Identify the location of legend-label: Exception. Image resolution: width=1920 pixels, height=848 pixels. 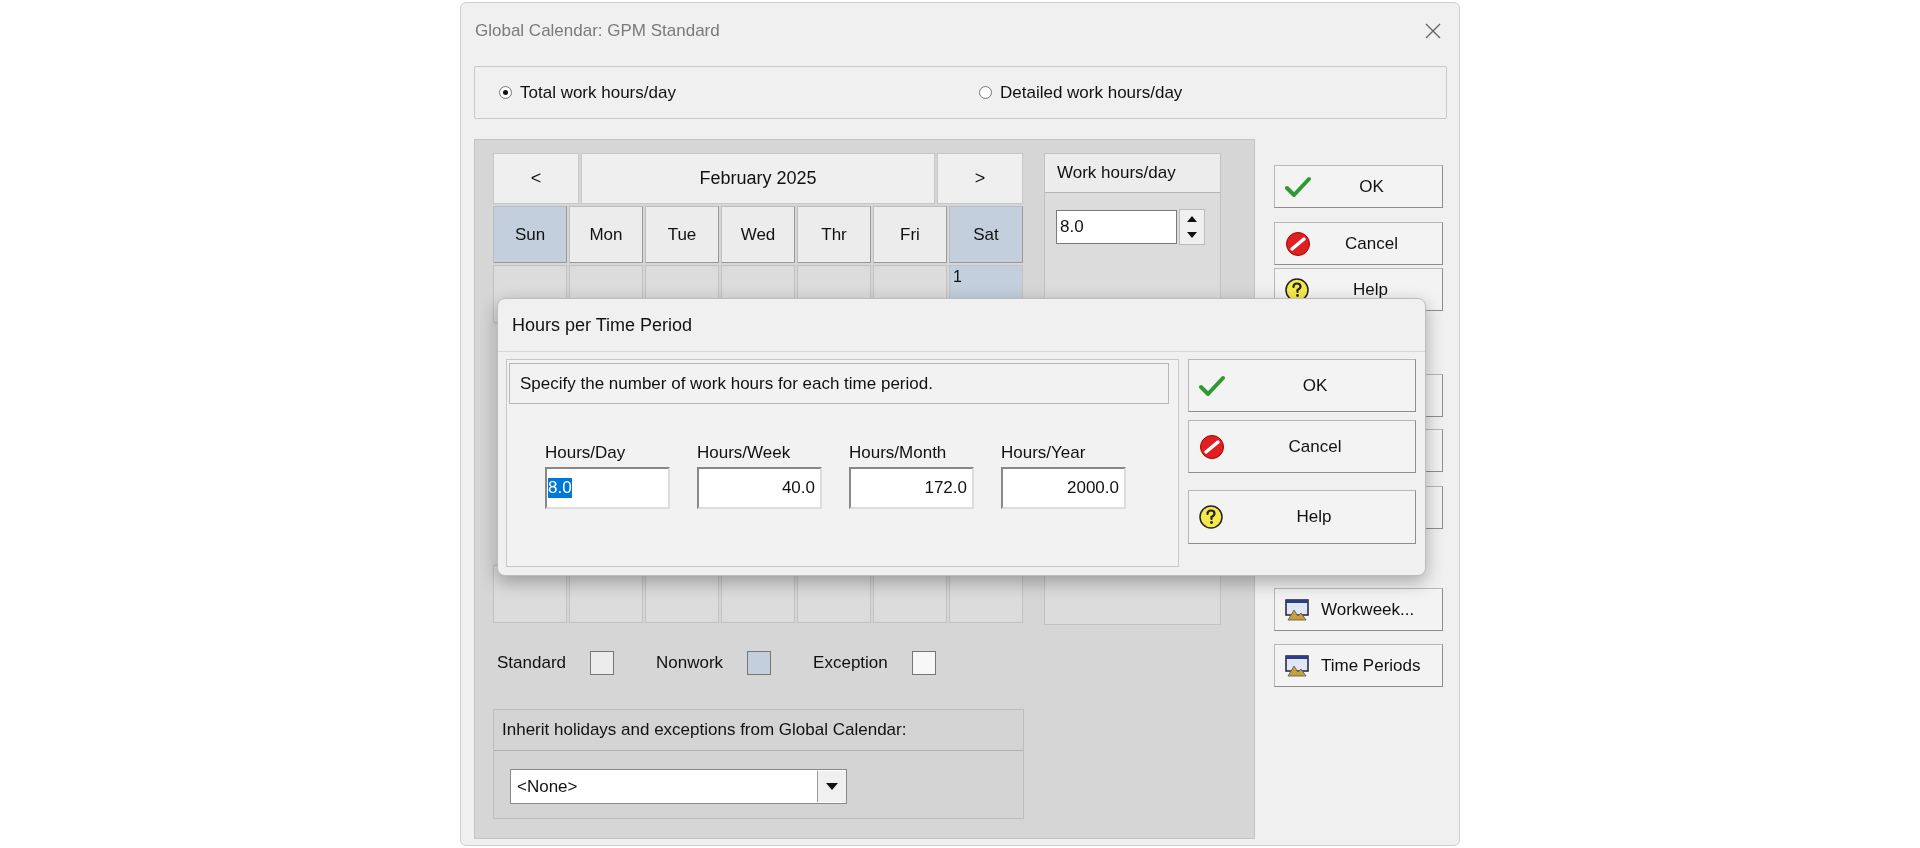
(850, 663).